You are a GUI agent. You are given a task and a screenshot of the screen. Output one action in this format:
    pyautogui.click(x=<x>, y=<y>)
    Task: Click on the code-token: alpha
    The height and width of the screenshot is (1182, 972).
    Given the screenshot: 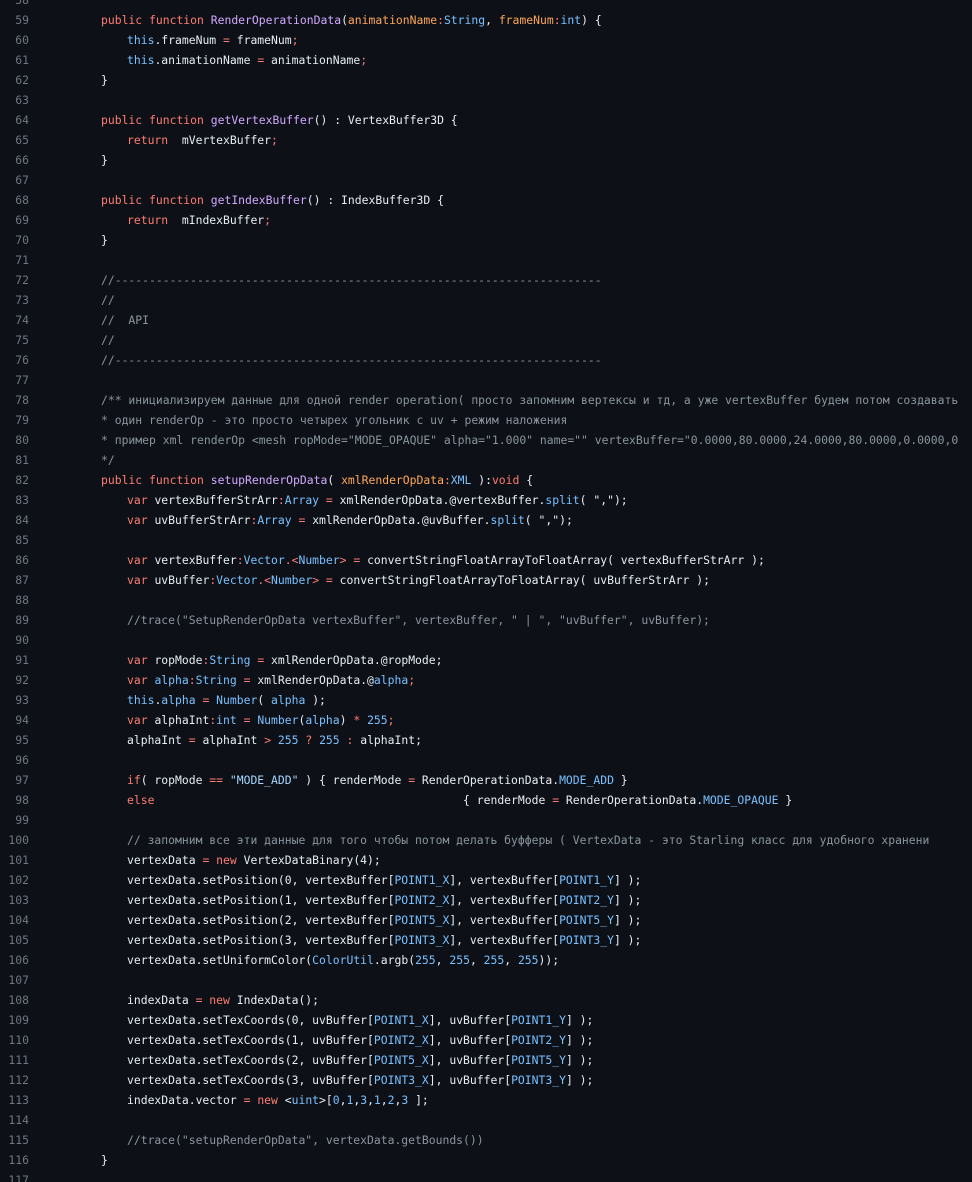 What is the action you would take?
    pyautogui.click(x=171, y=680)
    